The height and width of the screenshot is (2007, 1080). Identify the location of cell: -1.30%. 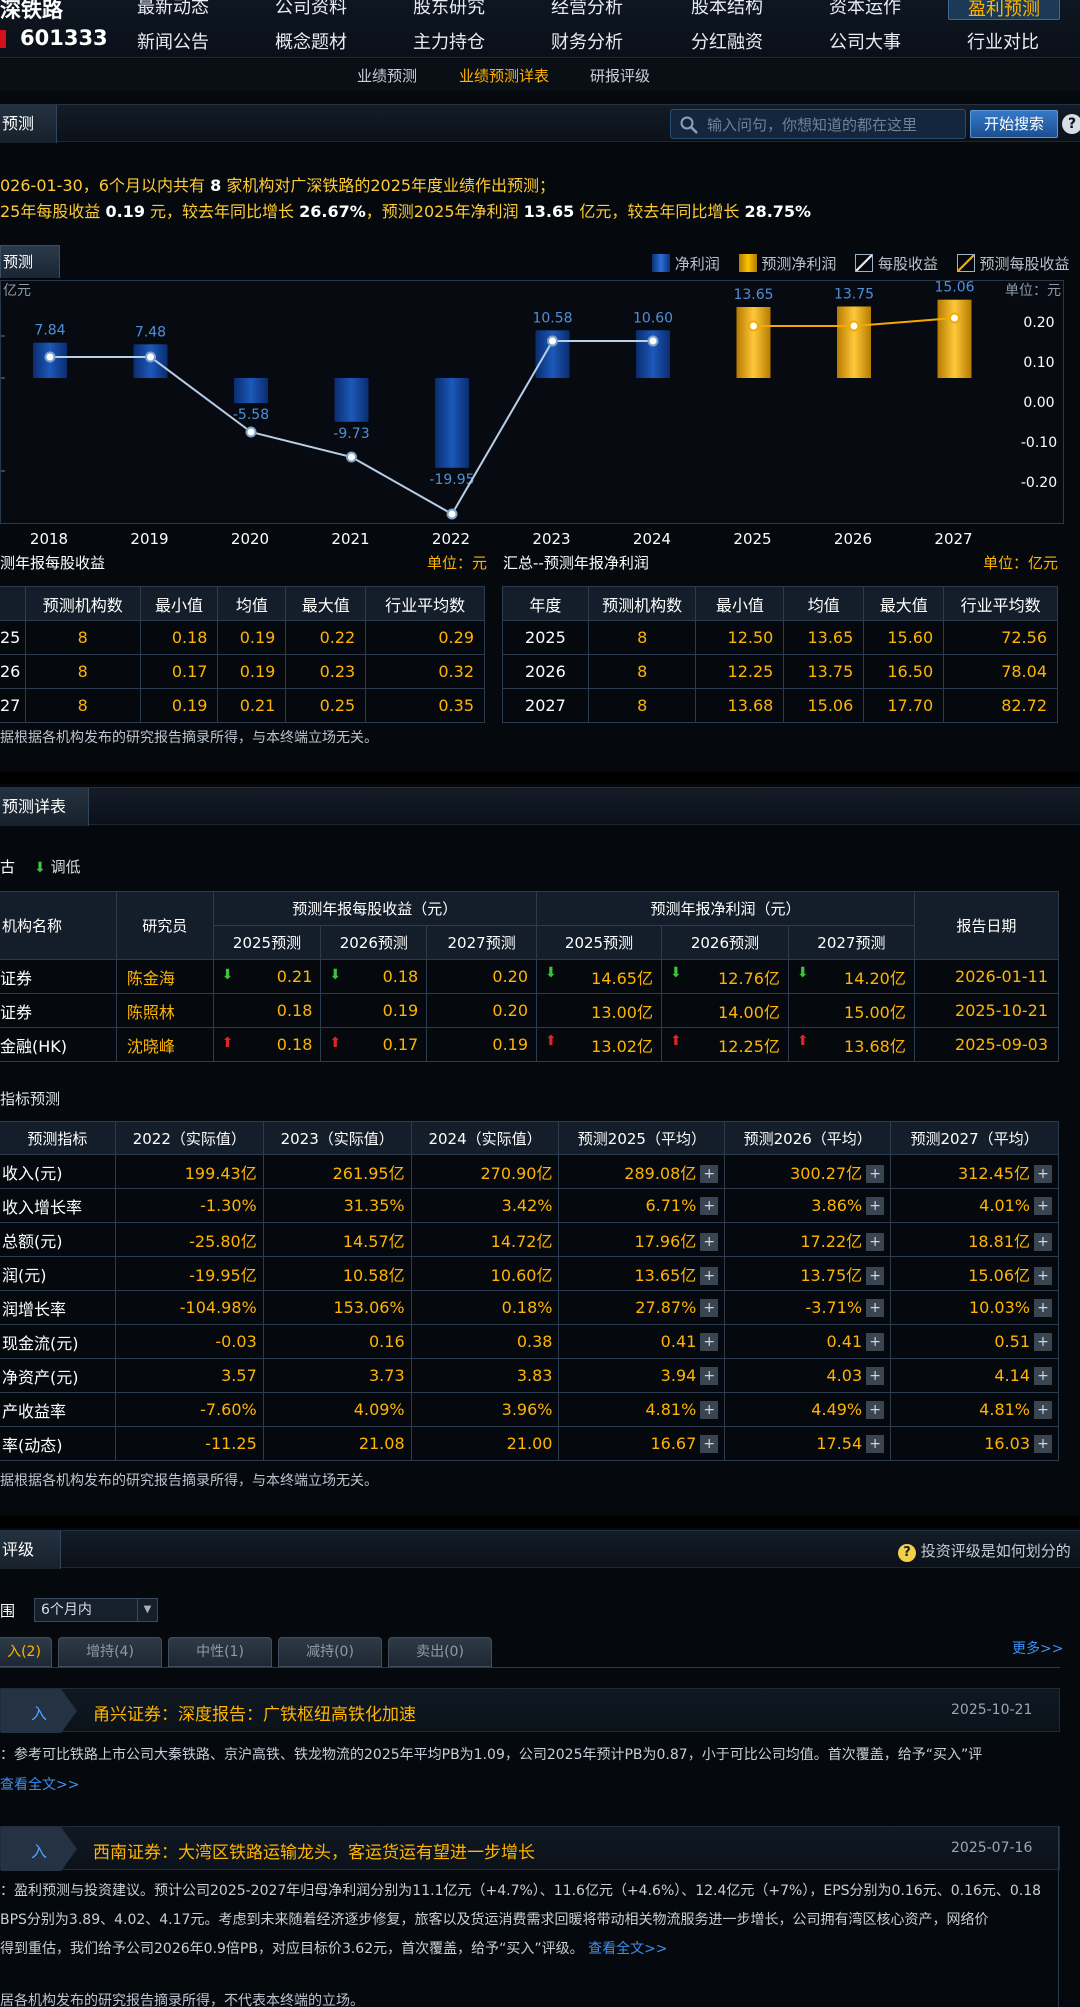
(189, 1205).